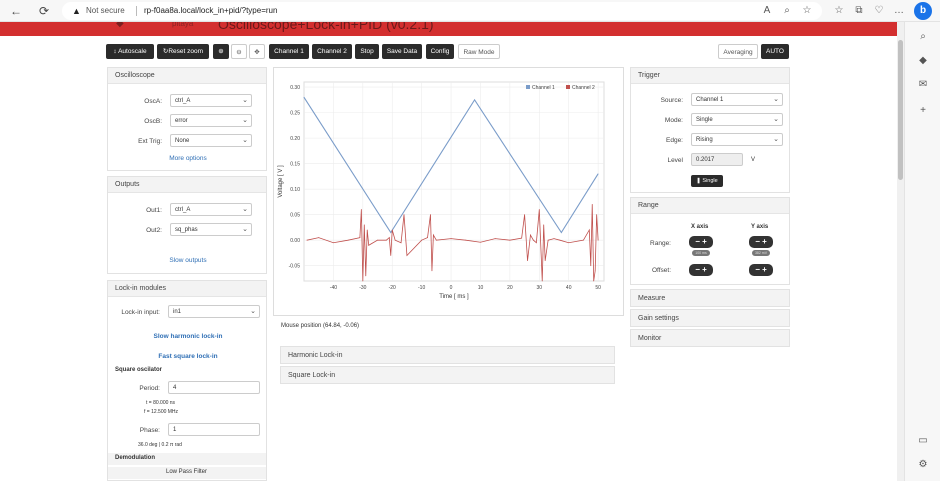 The image size is (940, 481). What do you see at coordinates (598, 288) in the screenshot?
I see `x-tick-label: 50` at bounding box center [598, 288].